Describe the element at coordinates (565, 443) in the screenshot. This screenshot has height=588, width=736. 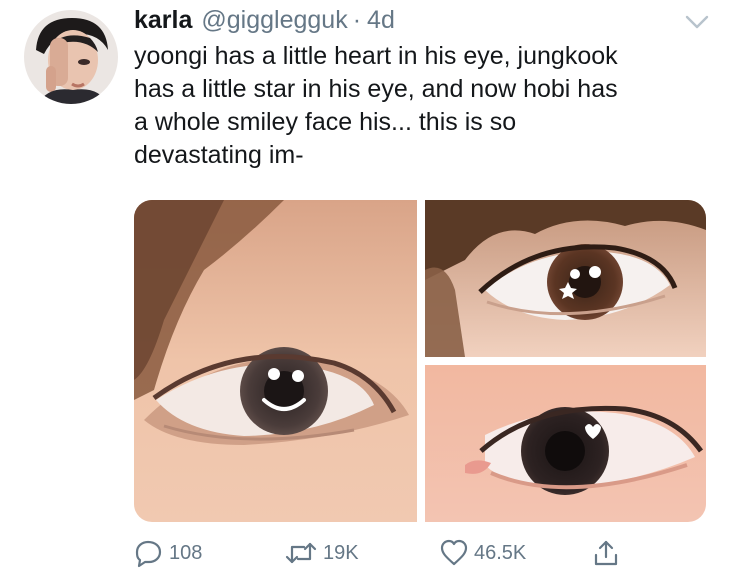
I see `photo-heart-eye` at that location.